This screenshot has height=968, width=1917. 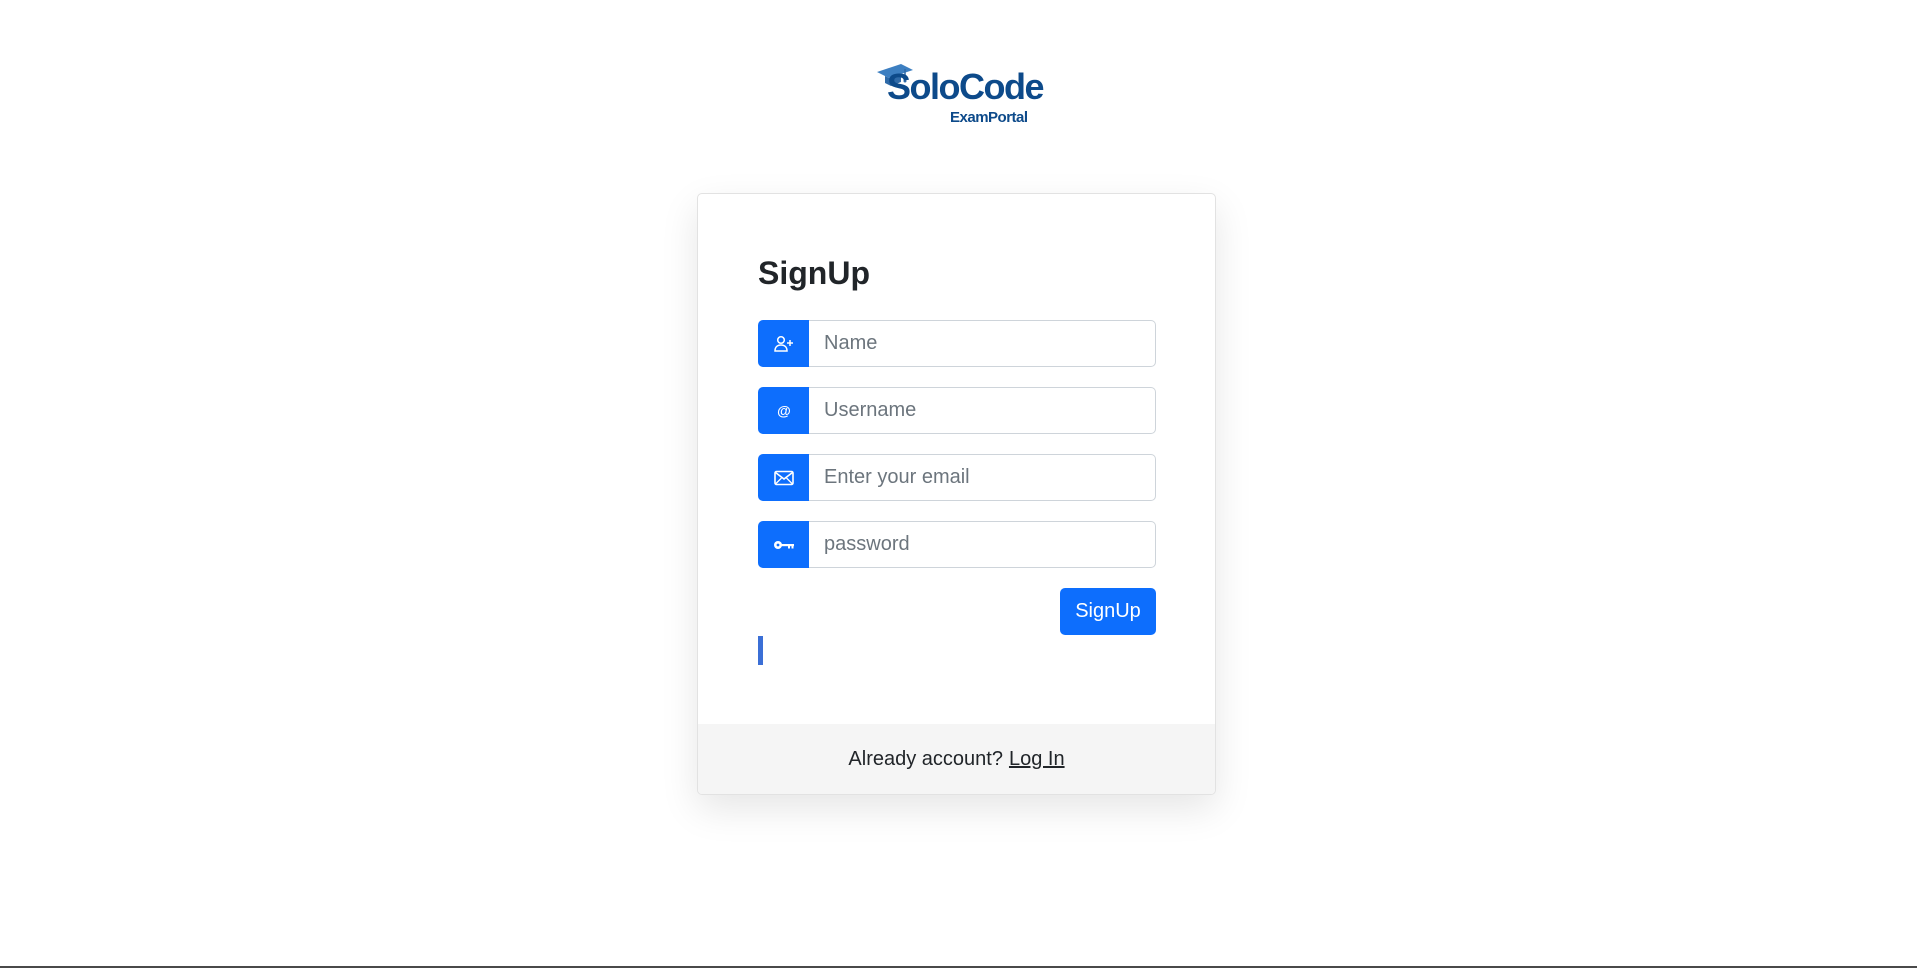 What do you see at coordinates (925, 758) in the screenshot?
I see `footer-text: Already account?` at bounding box center [925, 758].